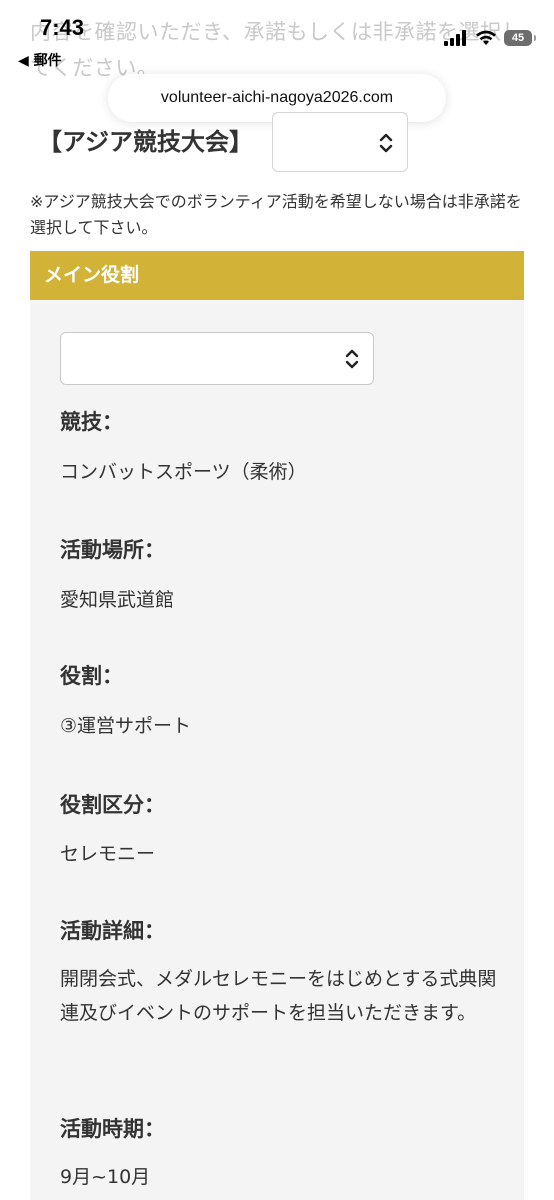 The height and width of the screenshot is (1200, 554). What do you see at coordinates (126, 726) in the screenshot?
I see `role-value: ③運営サポート` at bounding box center [126, 726].